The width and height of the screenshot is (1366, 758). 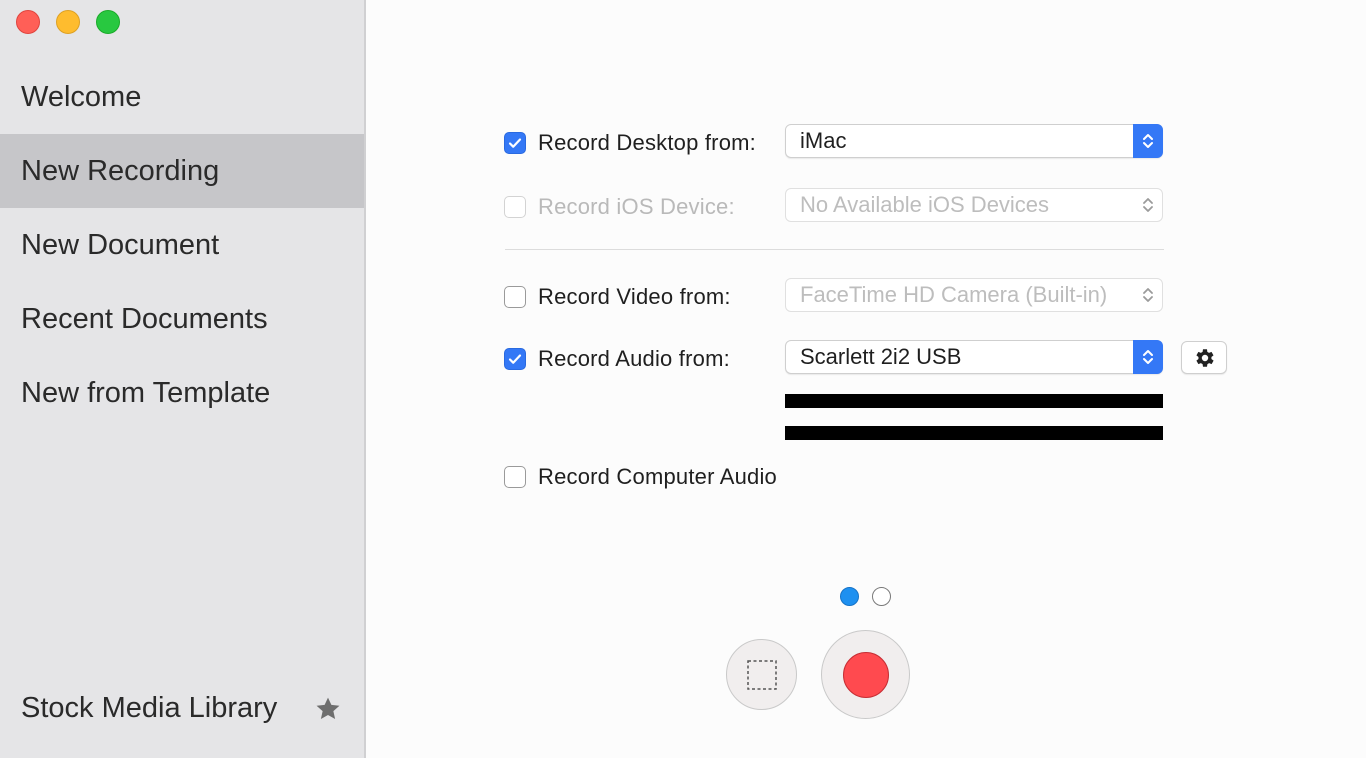 I want to click on record-ios-row: Record iOS Device:, so click(x=619, y=207).